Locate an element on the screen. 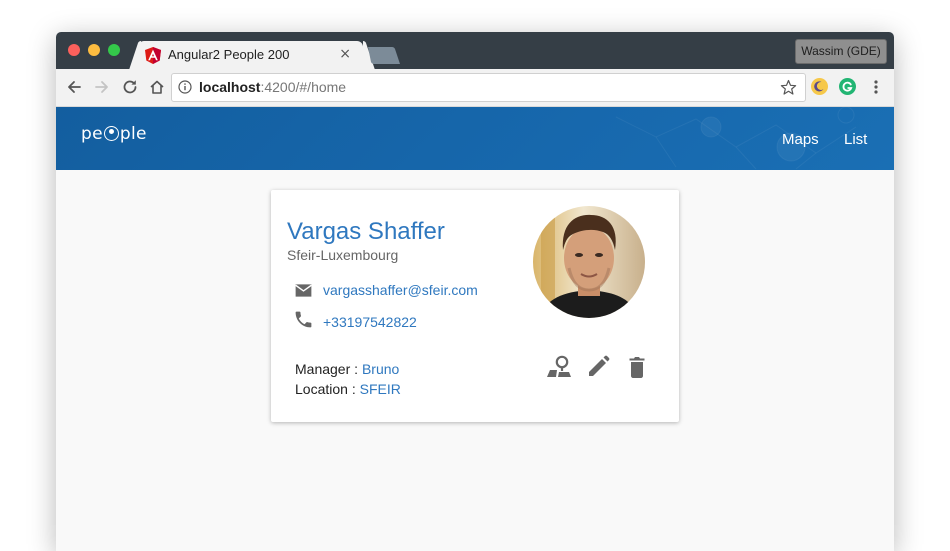 This screenshot has width=950, height=551. minimize-window-button is located at coordinates (94, 50).